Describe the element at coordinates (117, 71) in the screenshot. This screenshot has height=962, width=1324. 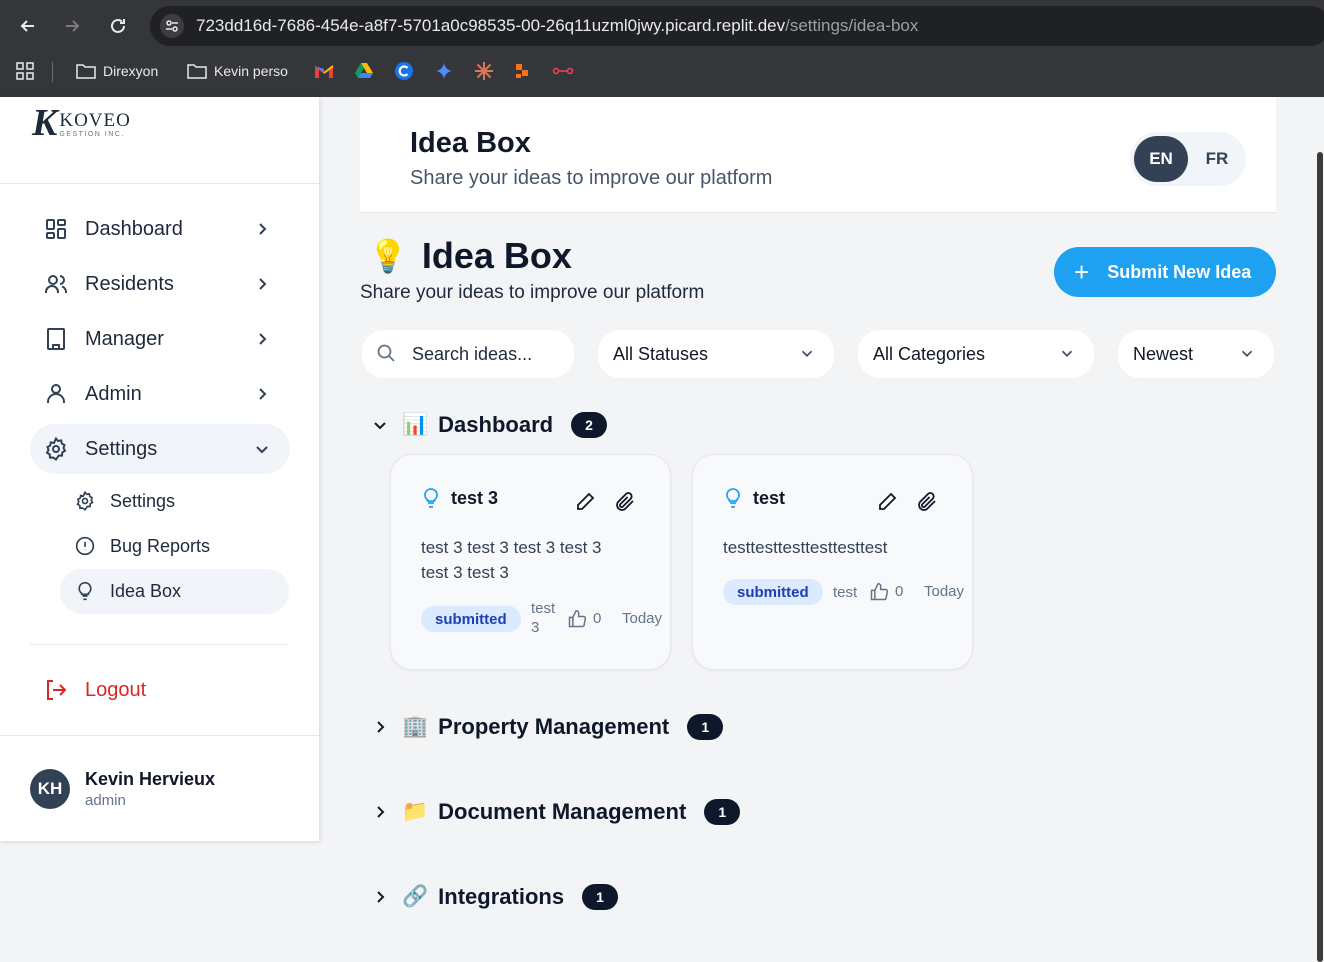
I see `bookmark-direxyon: Direxyon` at that location.